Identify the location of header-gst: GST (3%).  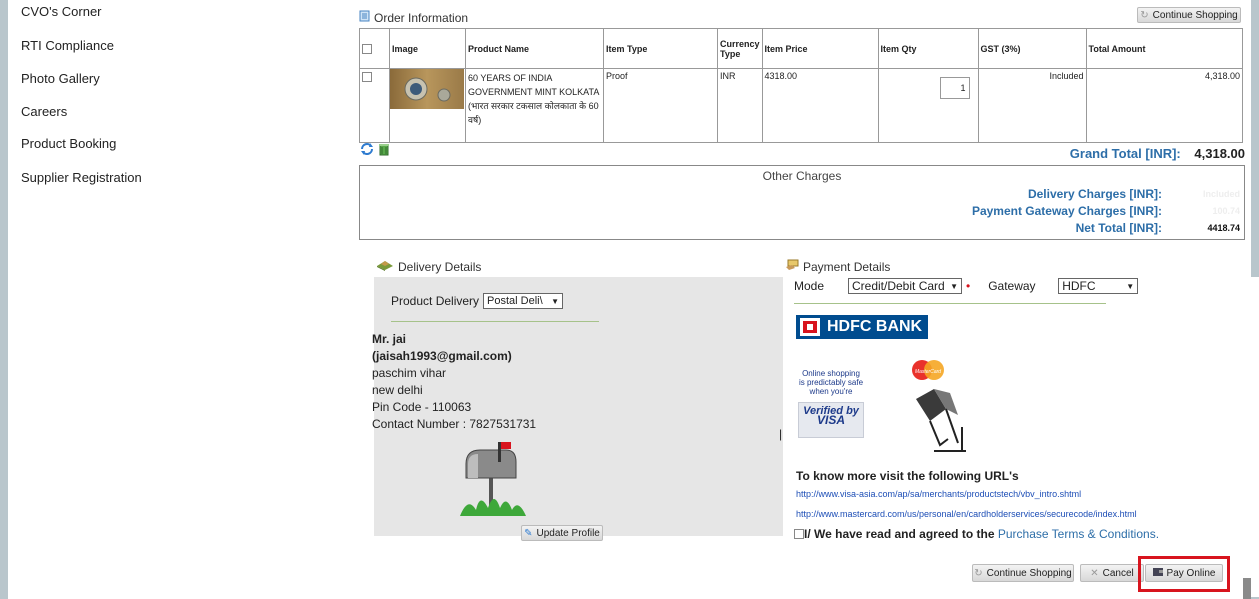
(1032, 48).